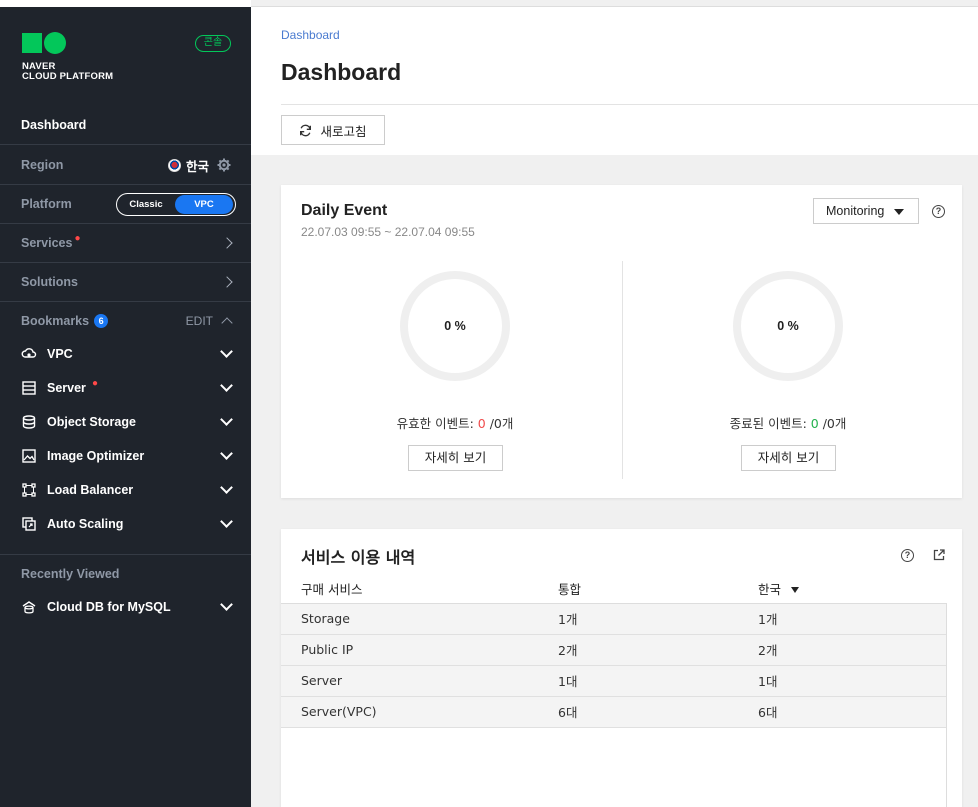 Image resolution: width=978 pixels, height=807 pixels. I want to click on region-label: Region, so click(42, 165).